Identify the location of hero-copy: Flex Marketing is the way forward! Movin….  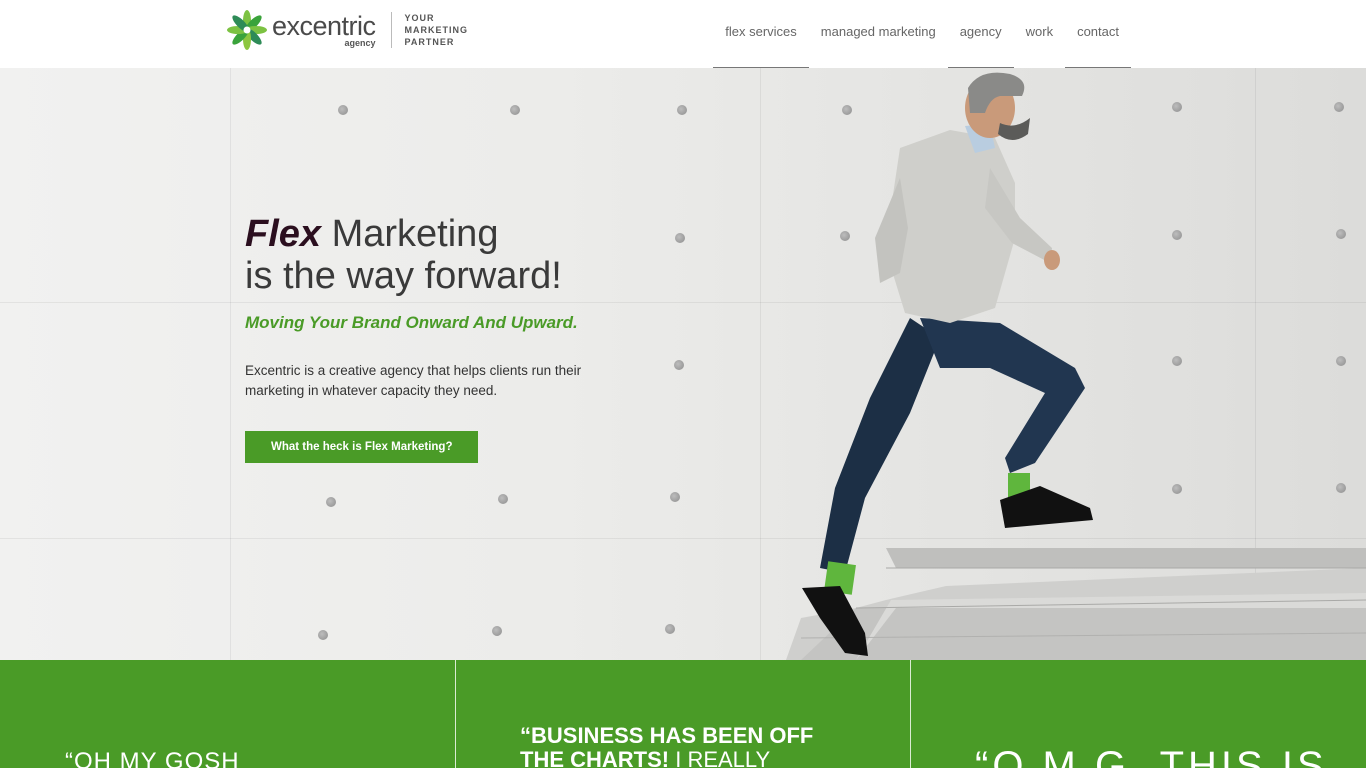
(455, 338).